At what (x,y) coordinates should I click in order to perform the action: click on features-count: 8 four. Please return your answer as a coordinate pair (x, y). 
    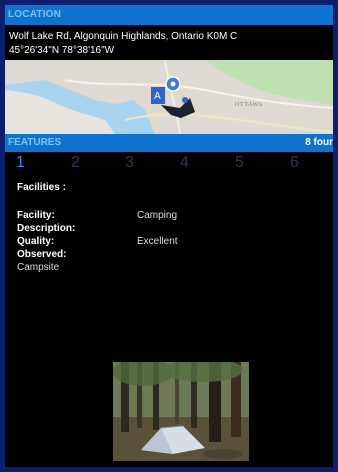
    Looking at the image, I should click on (319, 142).